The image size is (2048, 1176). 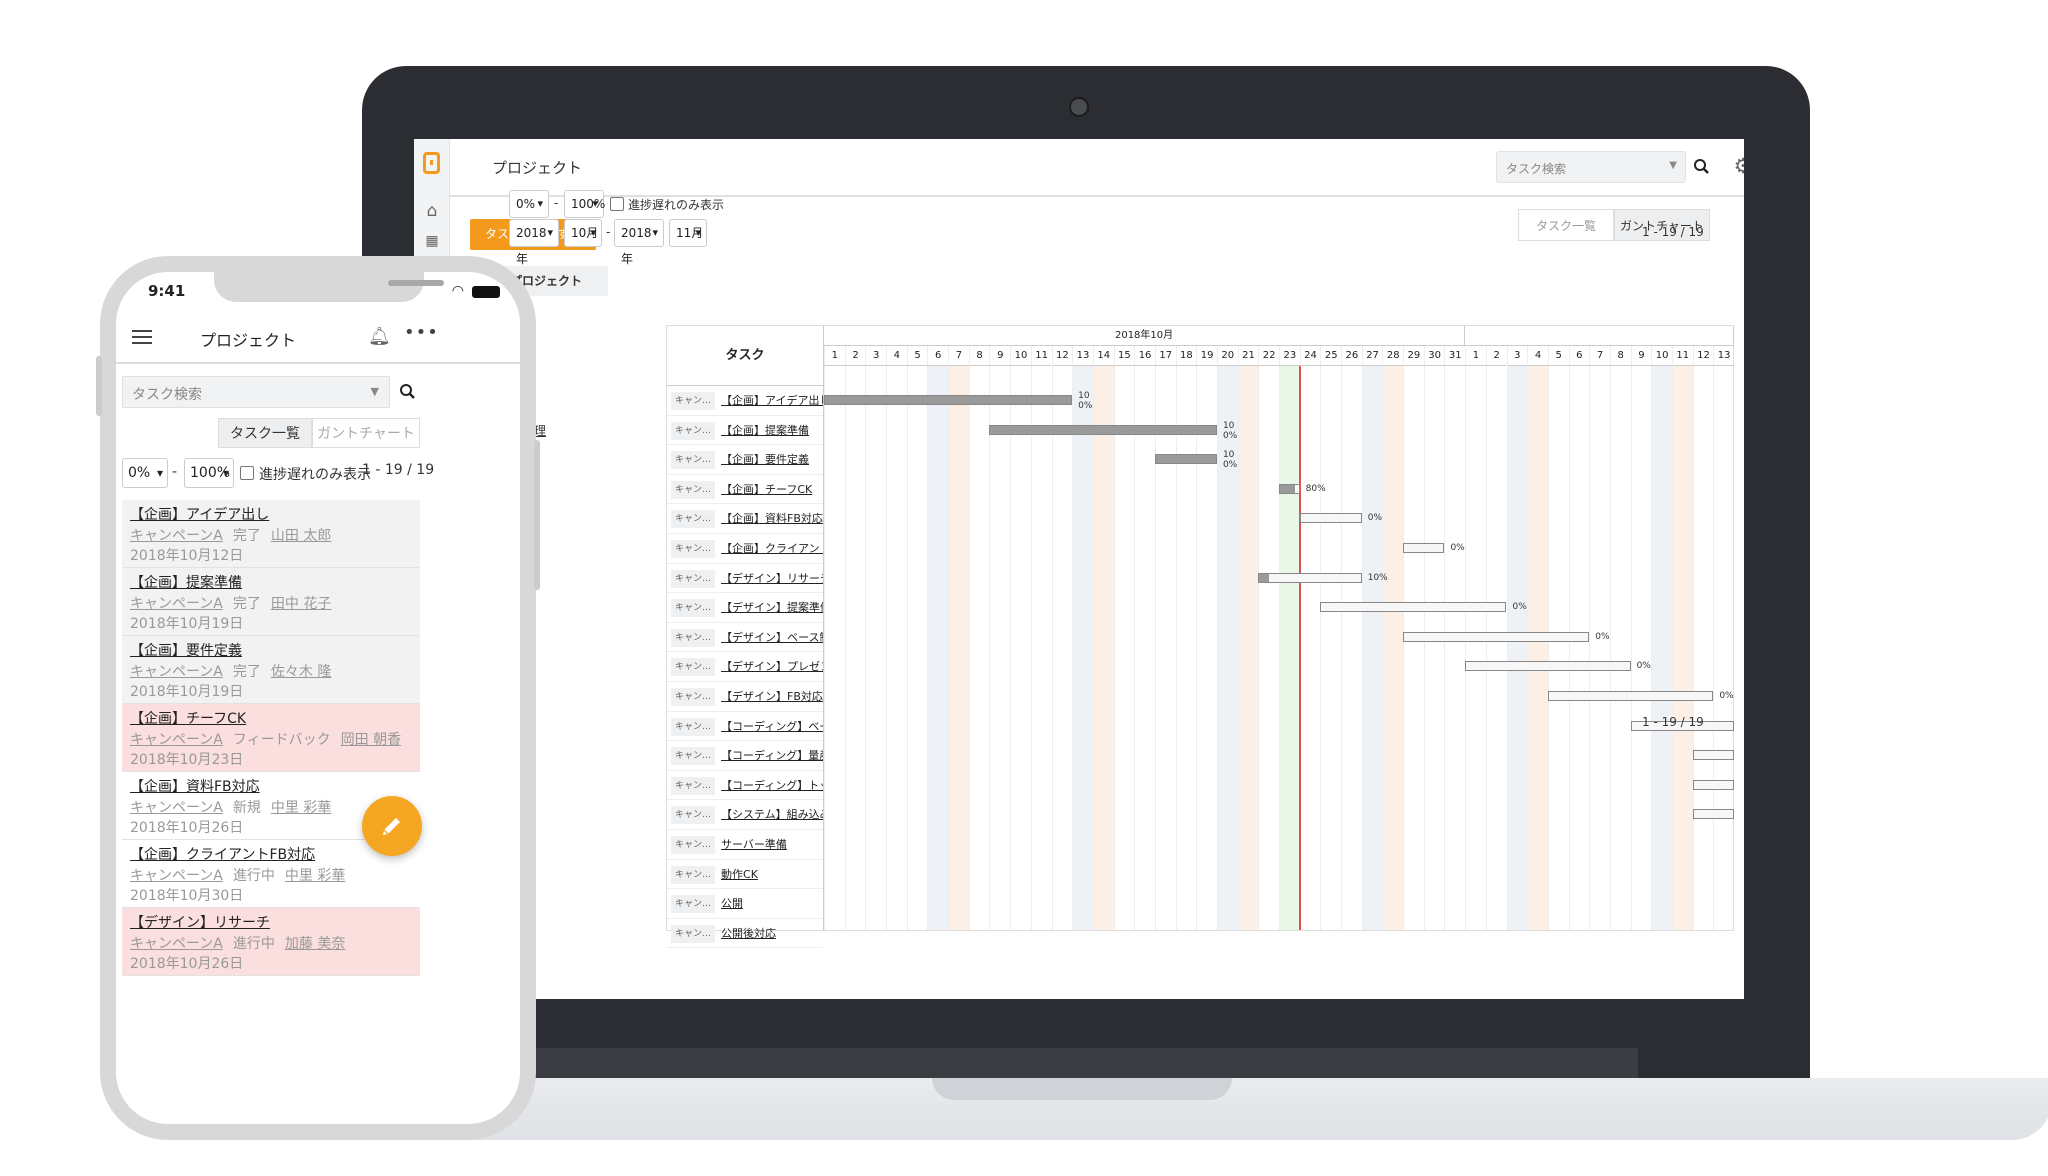 I want to click on home-icon: ⌂, so click(x=432, y=211).